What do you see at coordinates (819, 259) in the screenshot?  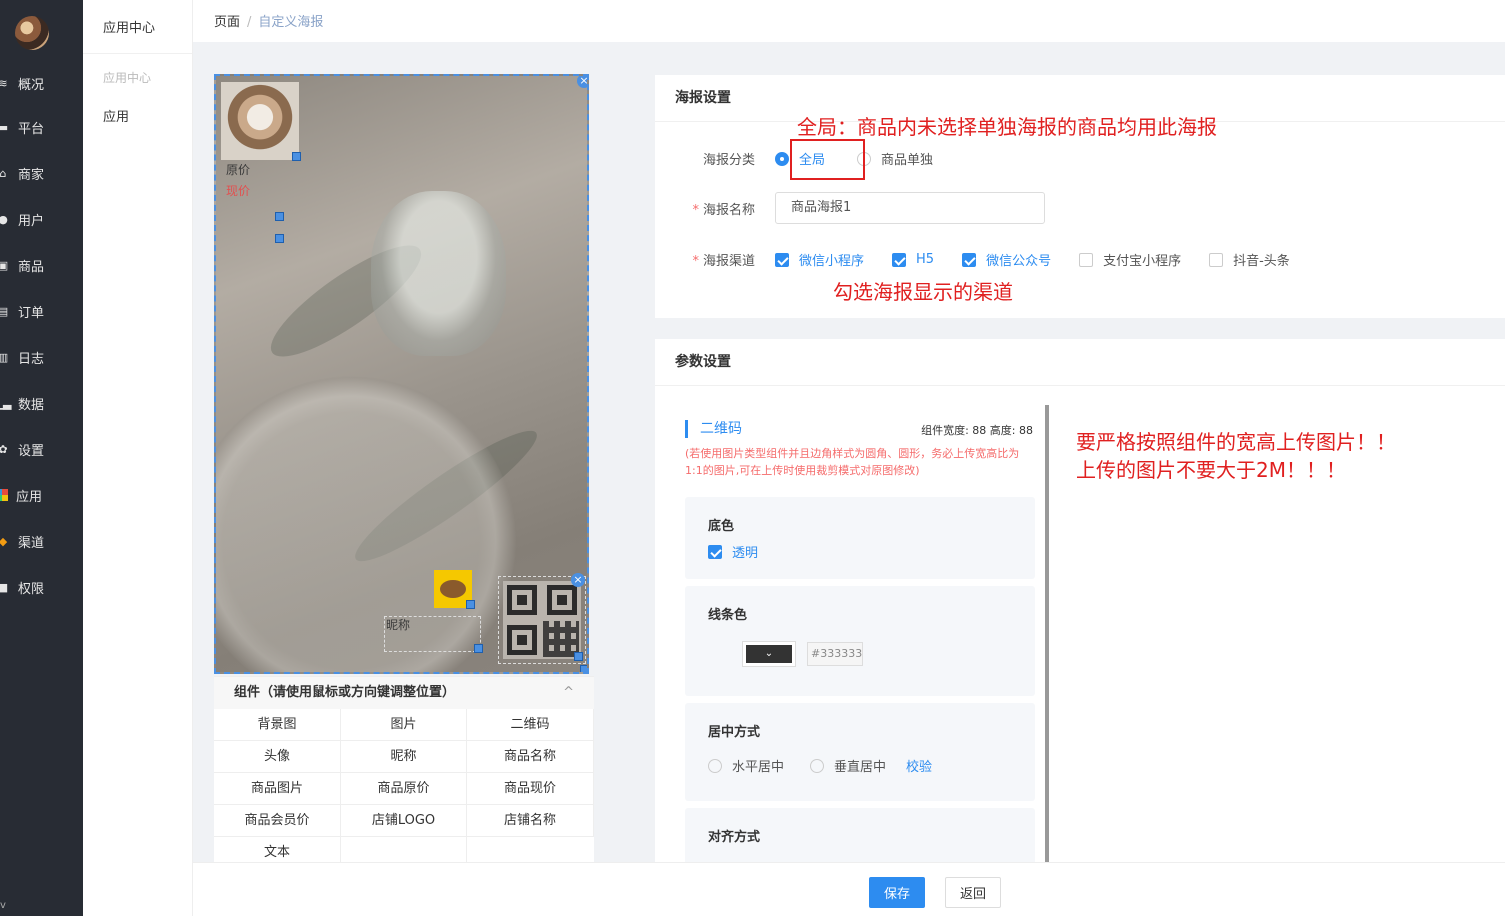 I see `channel-wechat-miniapp-checkbox: 微信小程序` at bounding box center [819, 259].